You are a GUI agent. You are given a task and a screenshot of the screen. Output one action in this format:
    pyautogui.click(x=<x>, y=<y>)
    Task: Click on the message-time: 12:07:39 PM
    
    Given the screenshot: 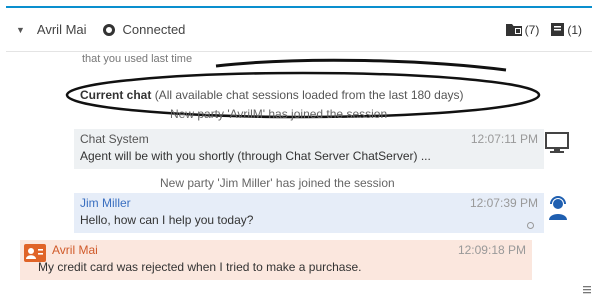 What is the action you would take?
    pyautogui.click(x=503, y=203)
    